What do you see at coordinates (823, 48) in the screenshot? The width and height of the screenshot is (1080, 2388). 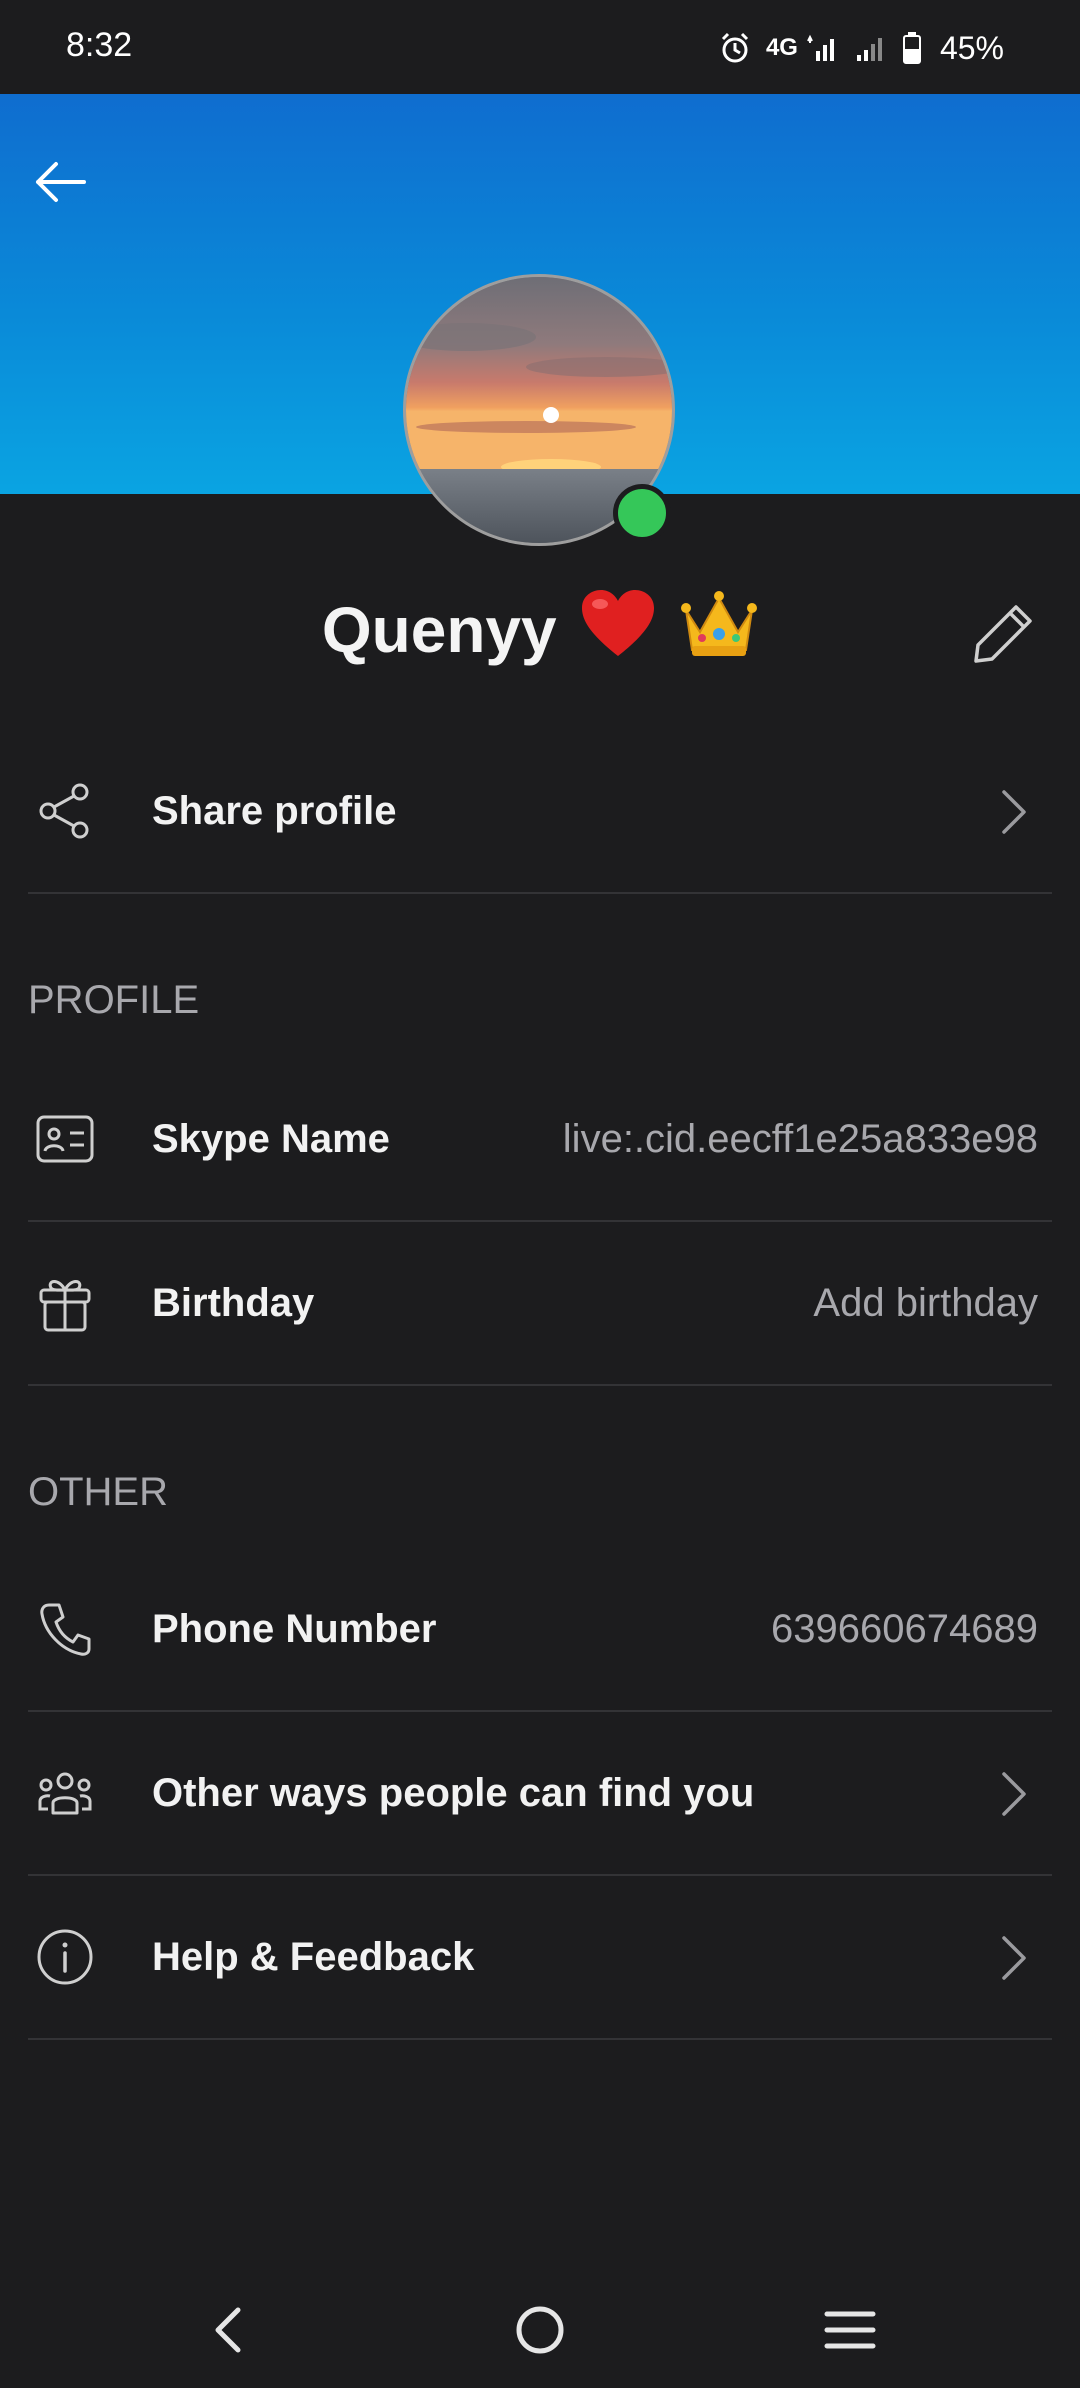 I see `signal-4g-icon` at bounding box center [823, 48].